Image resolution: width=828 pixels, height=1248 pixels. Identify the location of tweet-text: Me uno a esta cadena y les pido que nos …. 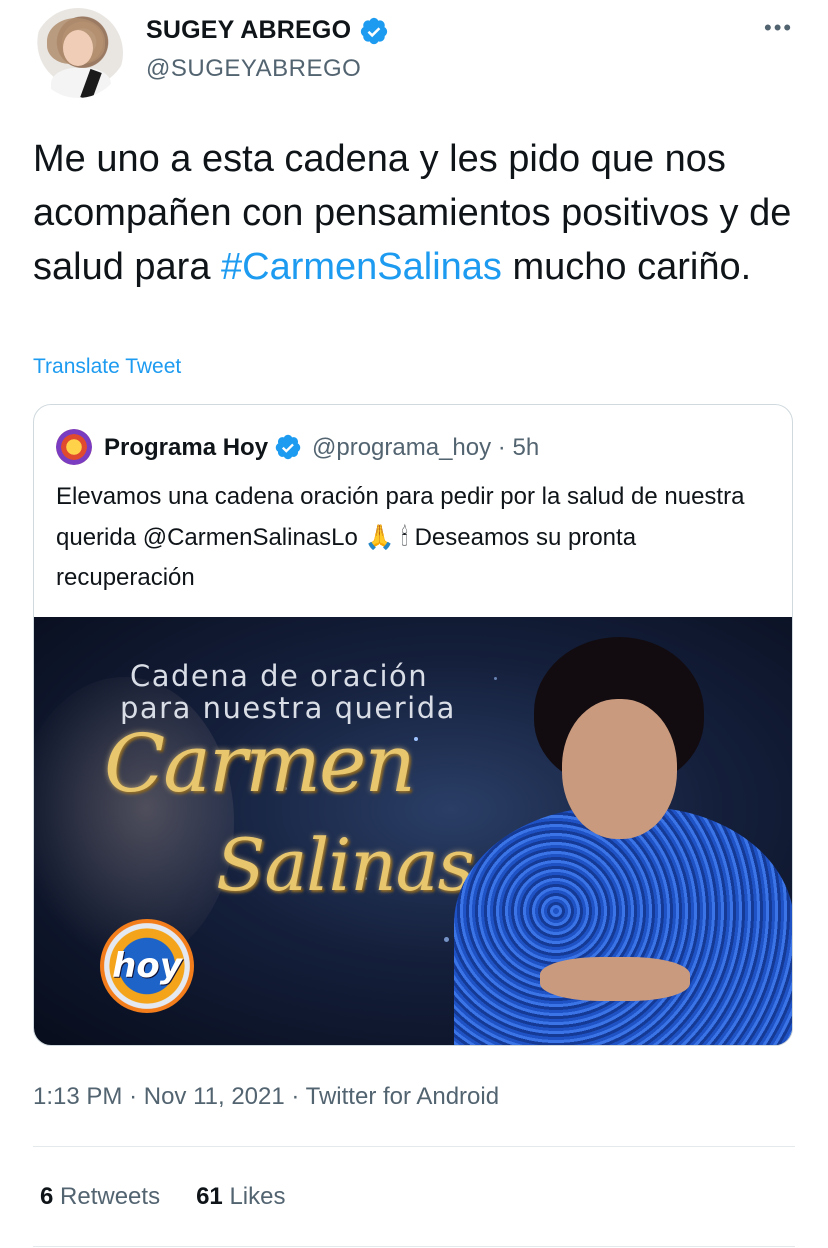
(413, 213).